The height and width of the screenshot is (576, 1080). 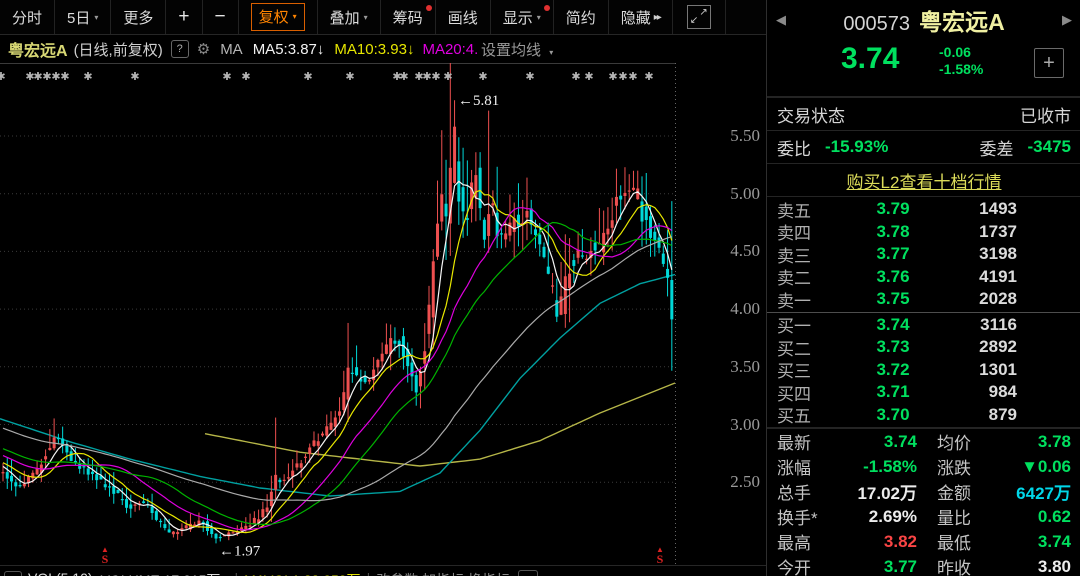 I want to click on bid-row: 买一 3.74 3116, so click(x=923, y=325).